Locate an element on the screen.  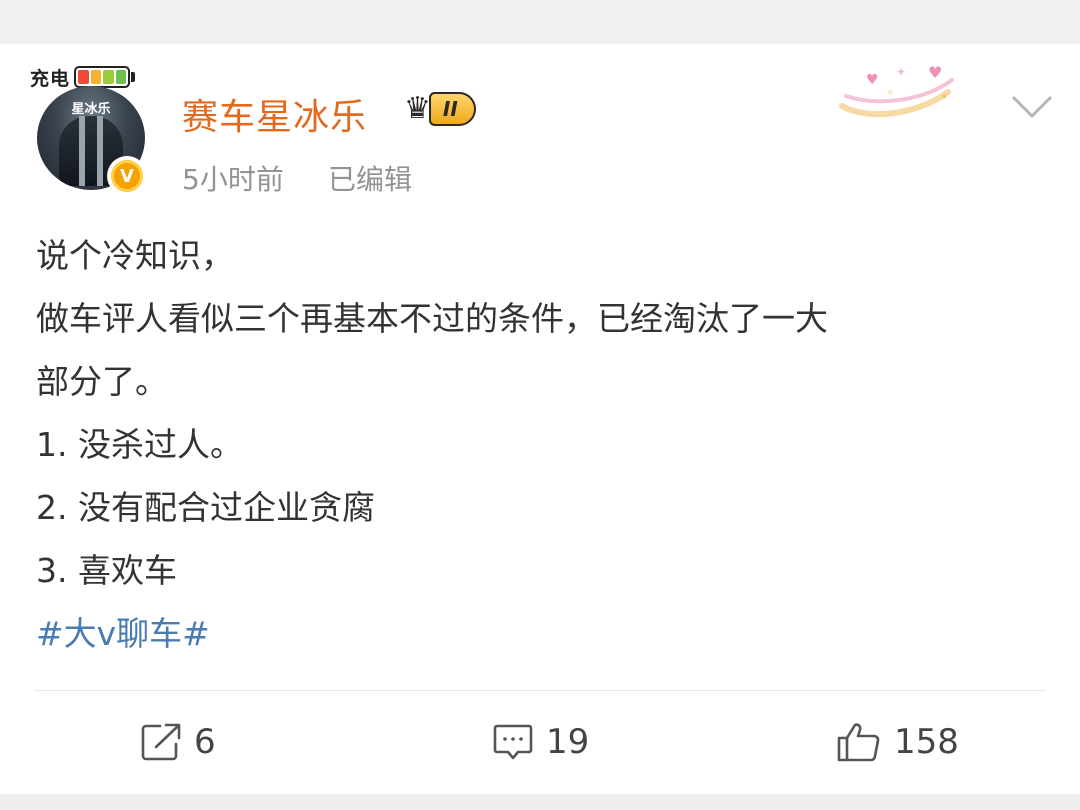
username: 赛车星冰乐 is located at coordinates (274, 114).